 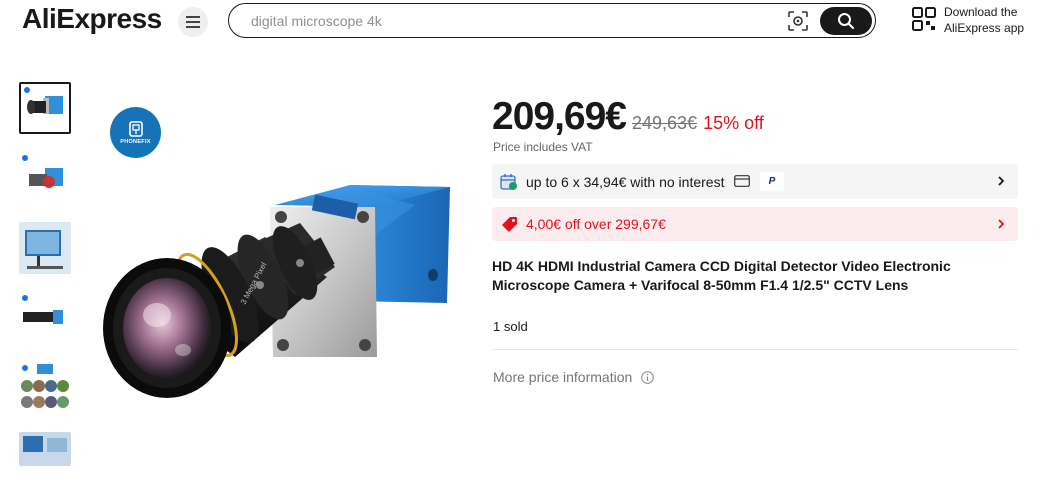 I want to click on app-download-link: Download the AliExpress app, so click(x=972, y=21).